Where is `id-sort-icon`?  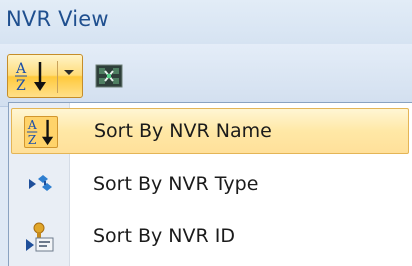
id-sort-icon is located at coordinates (40, 237).